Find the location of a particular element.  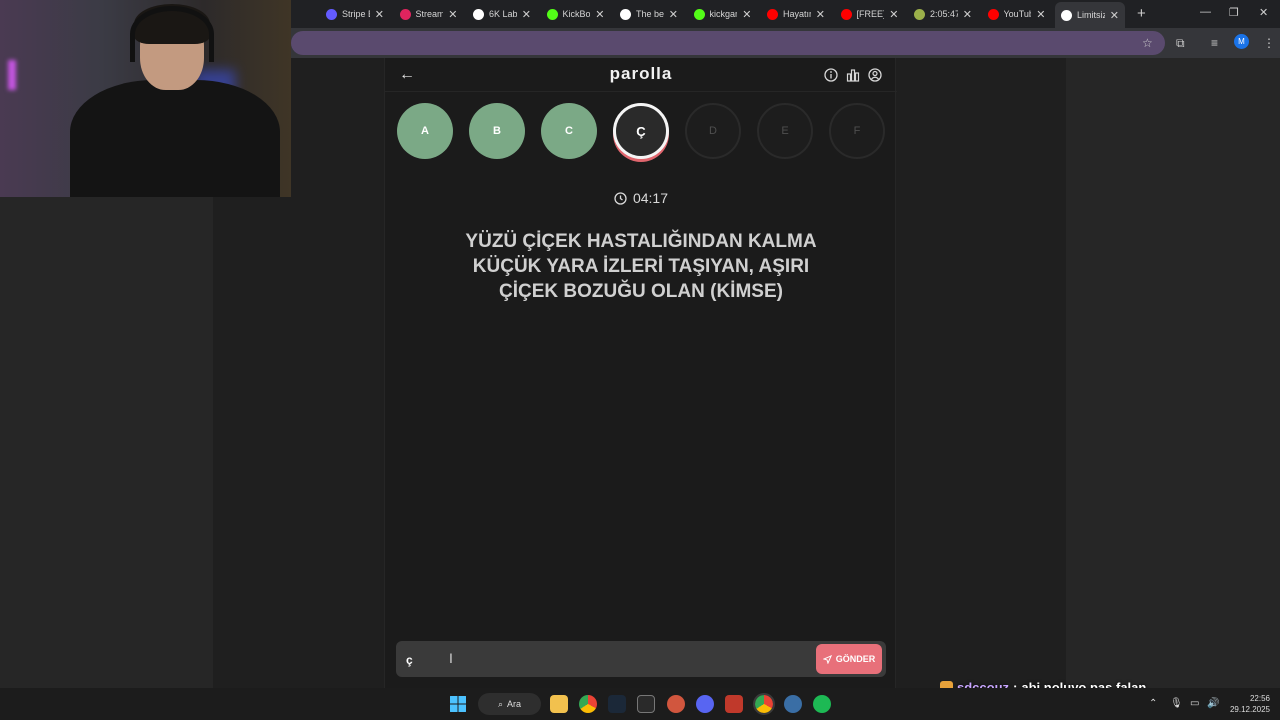

browser-tab: Stream ✕ is located at coordinates (429, 14).